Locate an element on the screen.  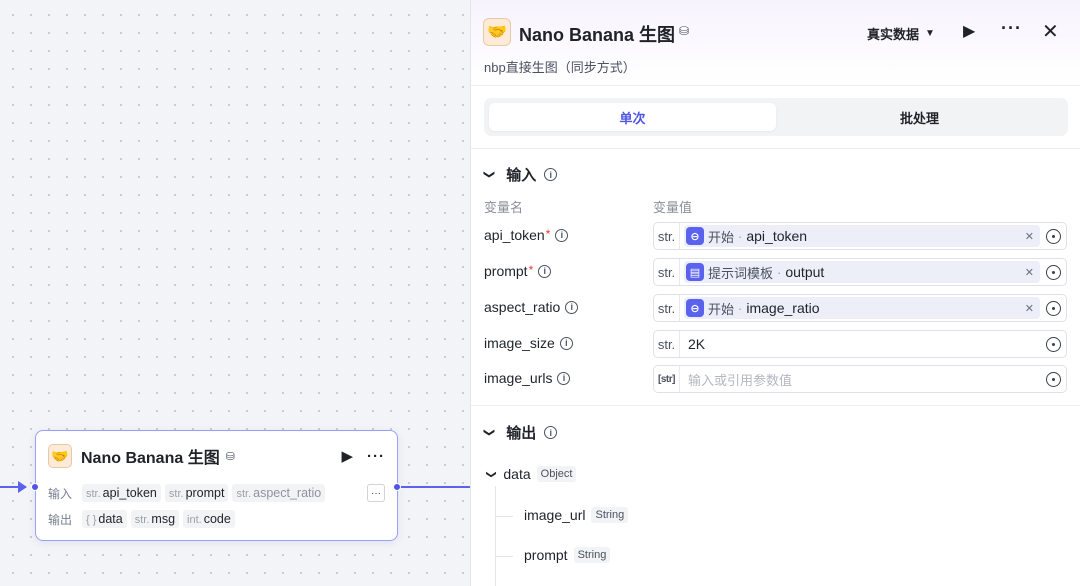
output-name: prompt is located at coordinates (546, 555).